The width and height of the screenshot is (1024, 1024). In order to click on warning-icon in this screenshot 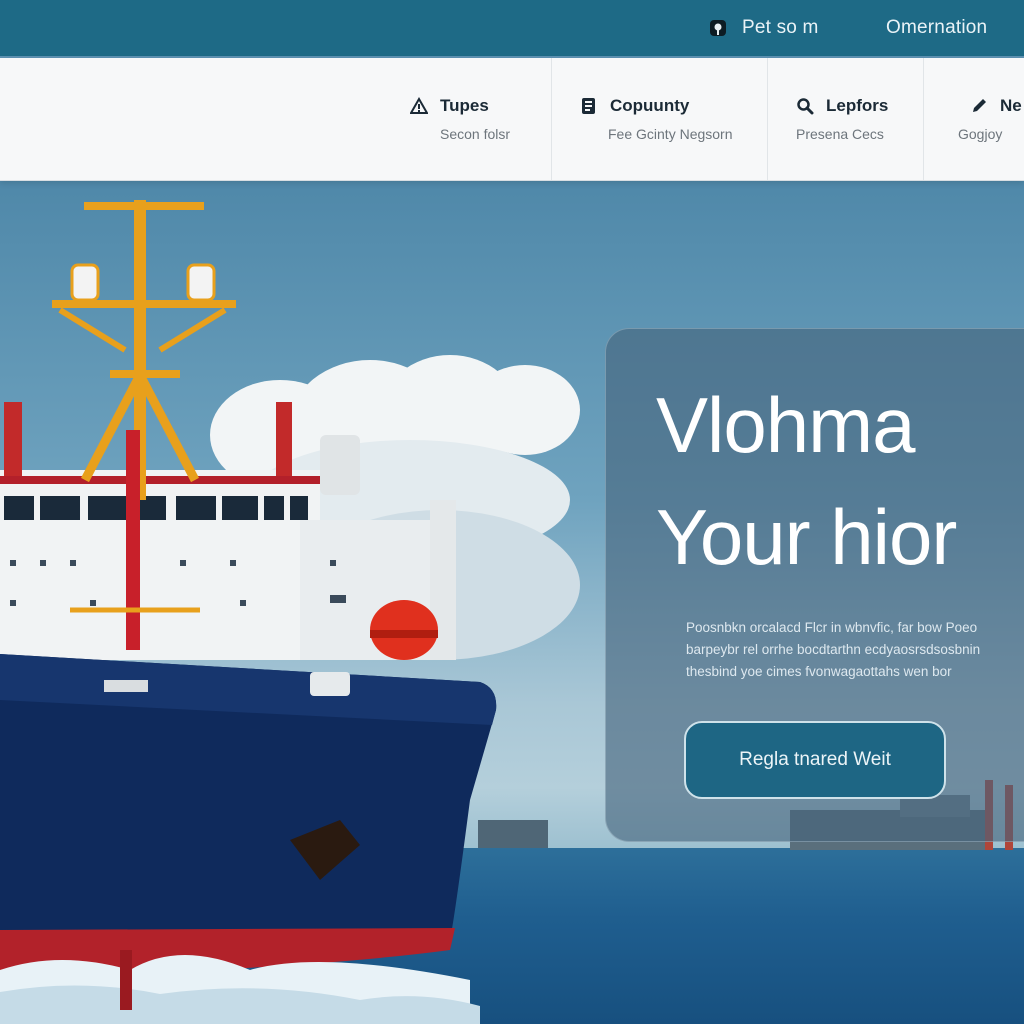, I will do `click(419, 105)`.